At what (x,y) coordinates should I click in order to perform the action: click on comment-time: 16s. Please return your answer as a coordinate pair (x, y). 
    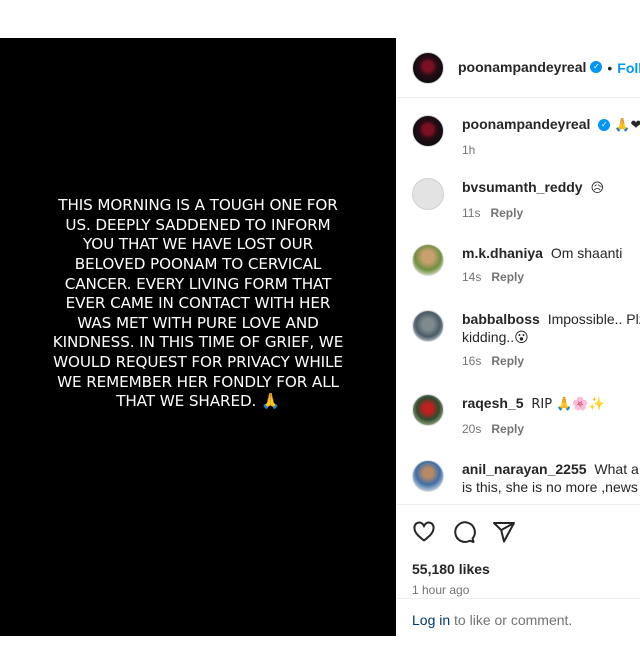
    Looking at the image, I should click on (472, 361).